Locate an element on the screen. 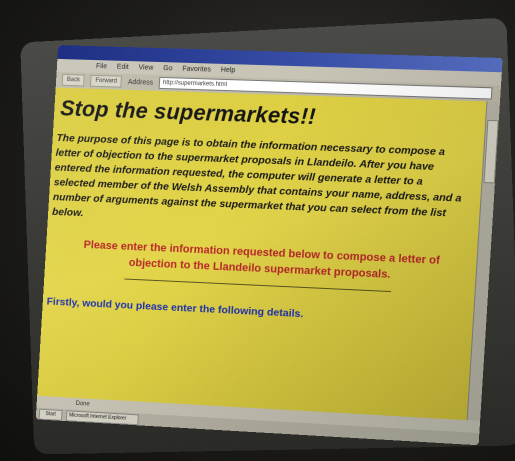 The image size is (515, 461). menu-go: Go is located at coordinates (168, 68).